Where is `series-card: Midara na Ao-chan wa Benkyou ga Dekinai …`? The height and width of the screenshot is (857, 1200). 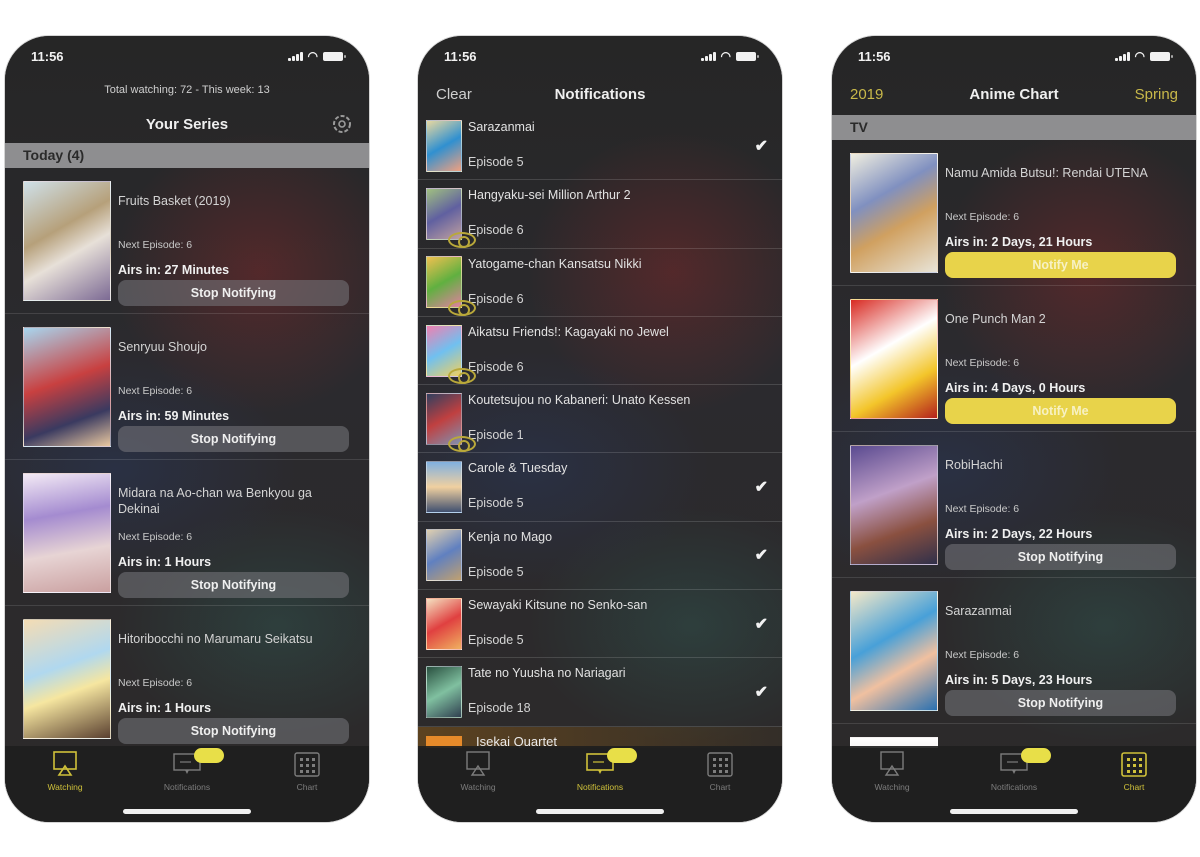 series-card: Midara na Ao-chan wa Benkyou ga Dekinai … is located at coordinates (187, 533).